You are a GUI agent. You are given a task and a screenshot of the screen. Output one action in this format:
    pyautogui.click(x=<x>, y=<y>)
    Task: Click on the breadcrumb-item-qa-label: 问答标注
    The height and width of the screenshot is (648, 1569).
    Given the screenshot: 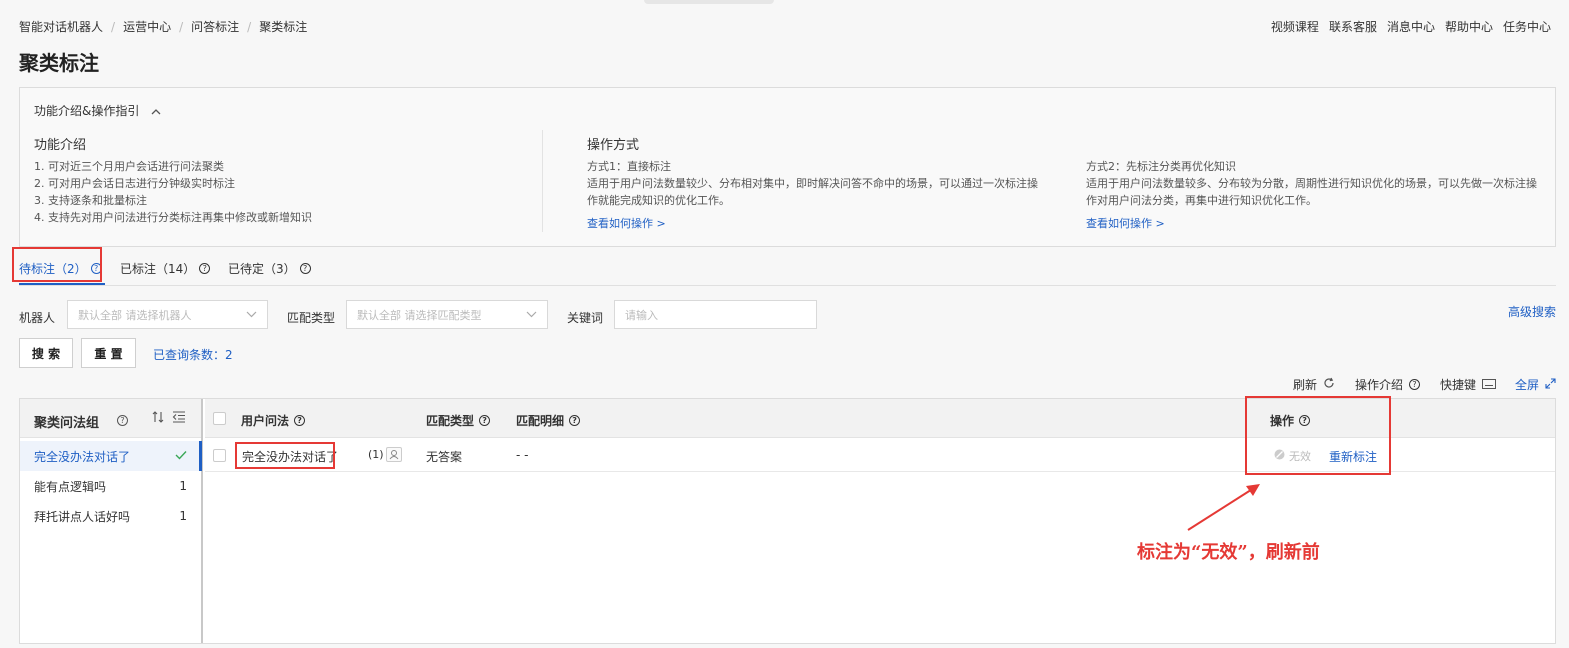 What is the action you would take?
    pyautogui.click(x=215, y=26)
    